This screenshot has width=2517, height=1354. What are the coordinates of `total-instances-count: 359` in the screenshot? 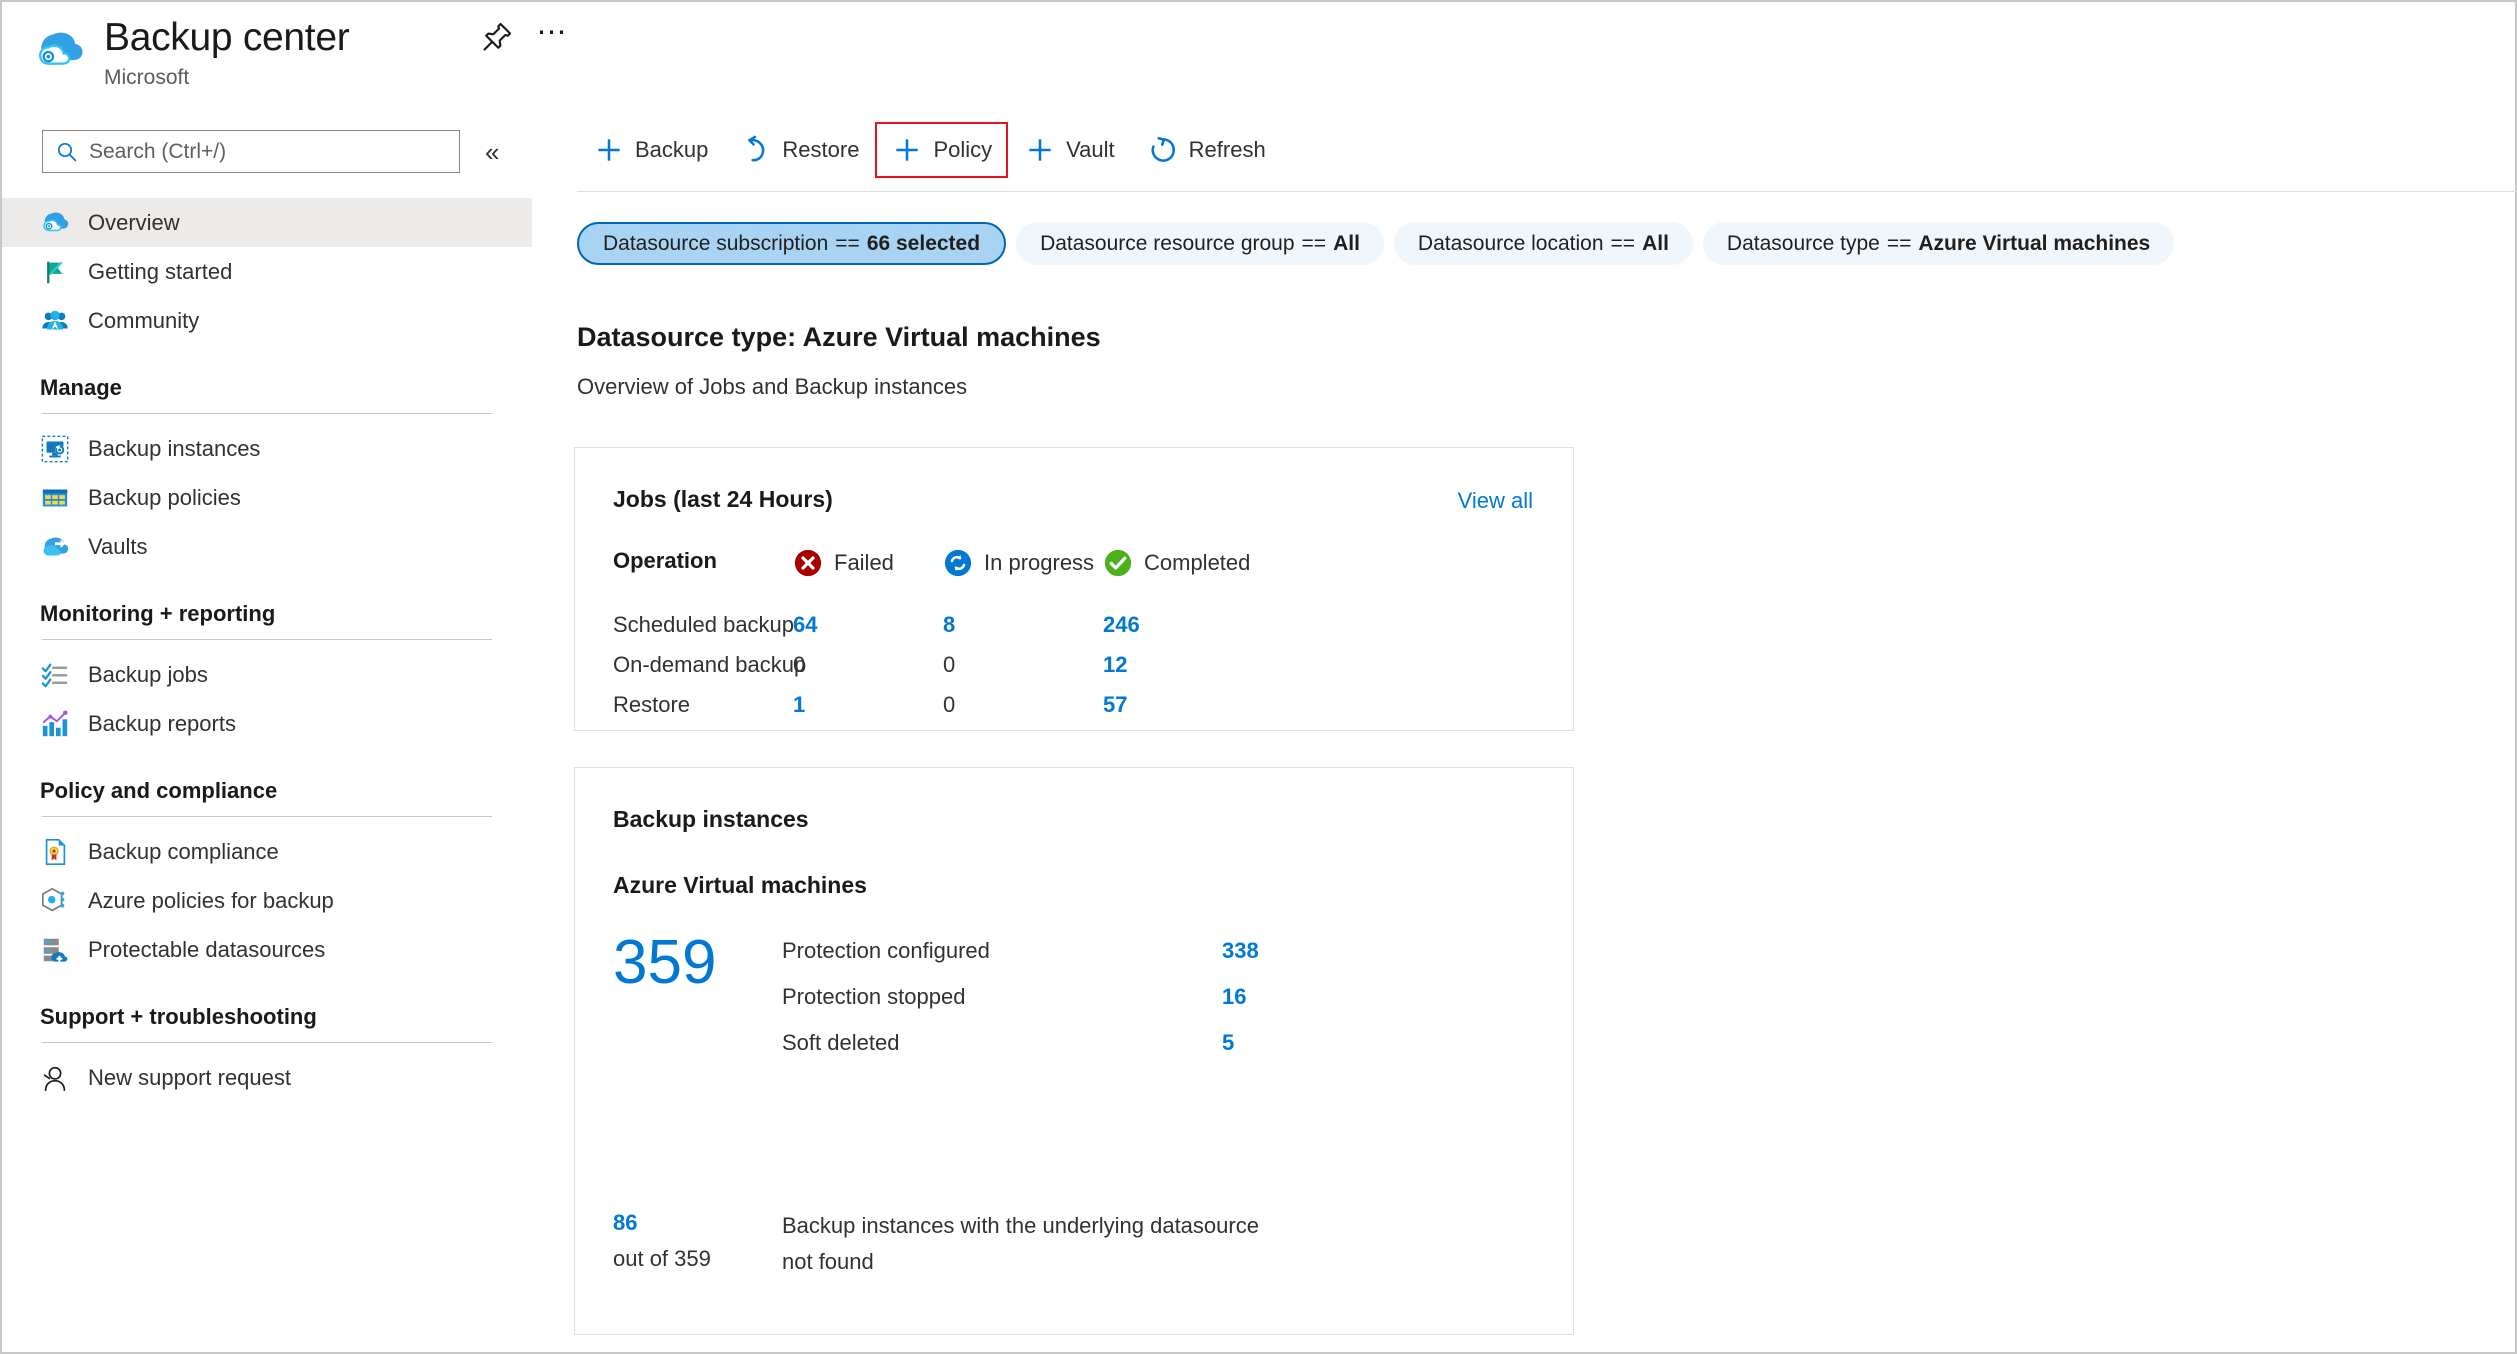 It's located at (664, 963).